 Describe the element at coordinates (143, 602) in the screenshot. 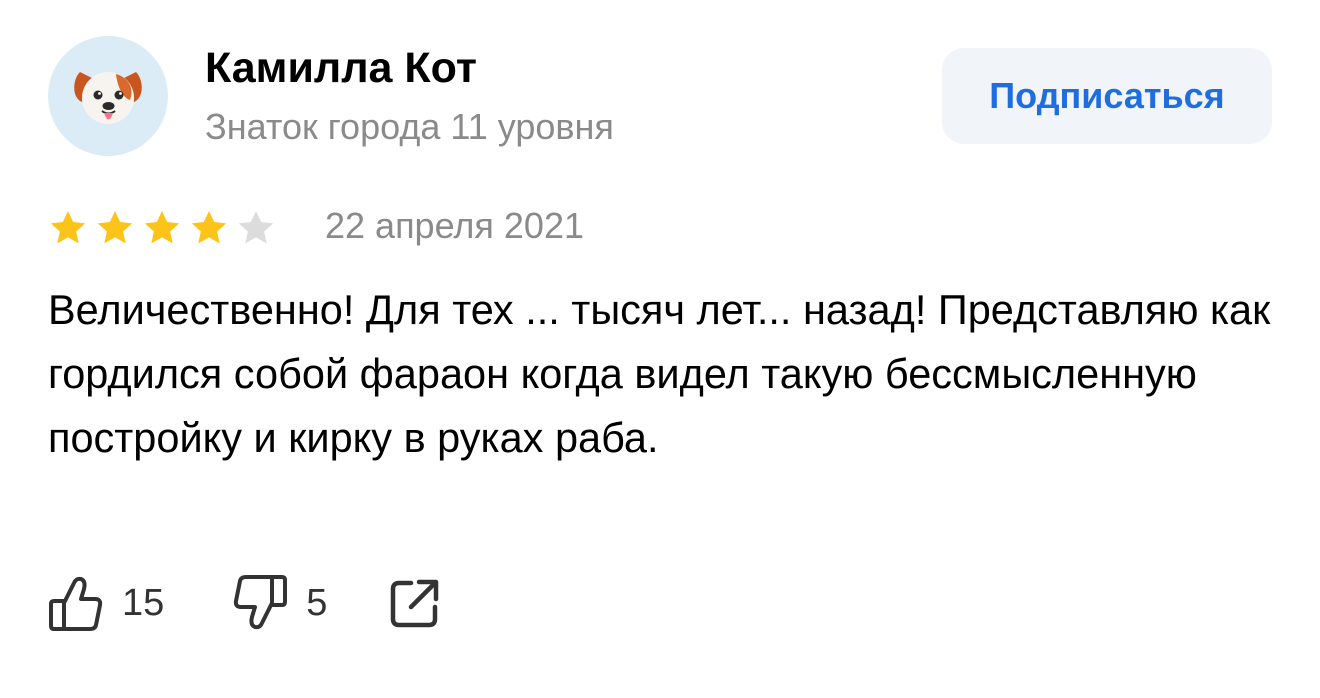

I see `like-count: 15` at that location.